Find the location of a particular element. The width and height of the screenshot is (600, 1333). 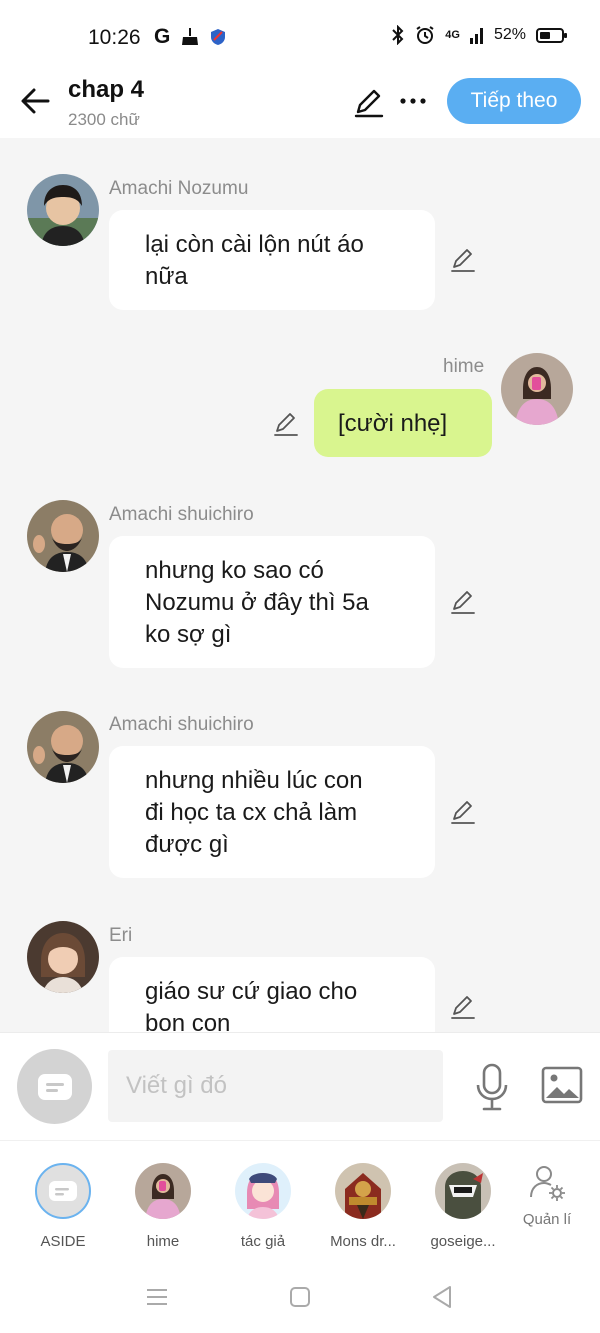

chapter-header: chap 4 2300 chữ Tiếp theo is located at coordinates (300, 105).